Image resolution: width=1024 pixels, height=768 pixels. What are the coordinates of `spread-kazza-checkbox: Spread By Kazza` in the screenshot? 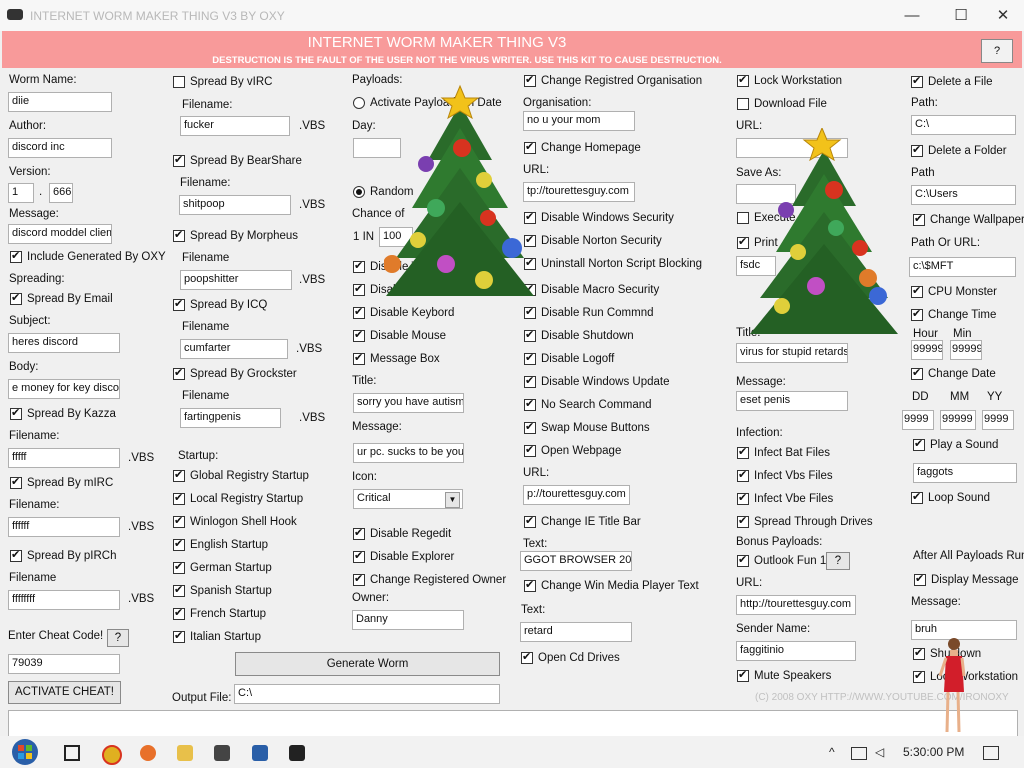 It's located at (63, 414).